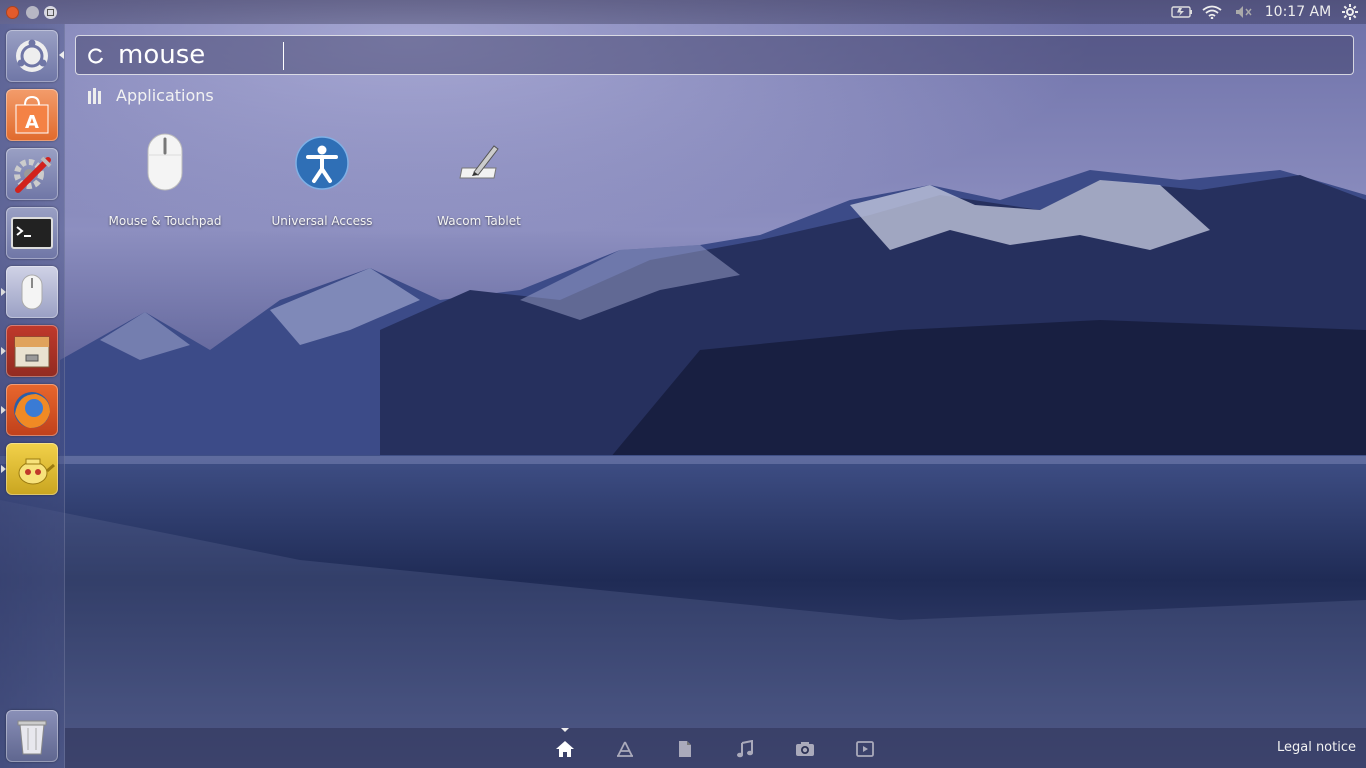 This screenshot has width=1366, height=768. Describe the element at coordinates (32, 122) in the screenshot. I see `svg-text: A` at that location.